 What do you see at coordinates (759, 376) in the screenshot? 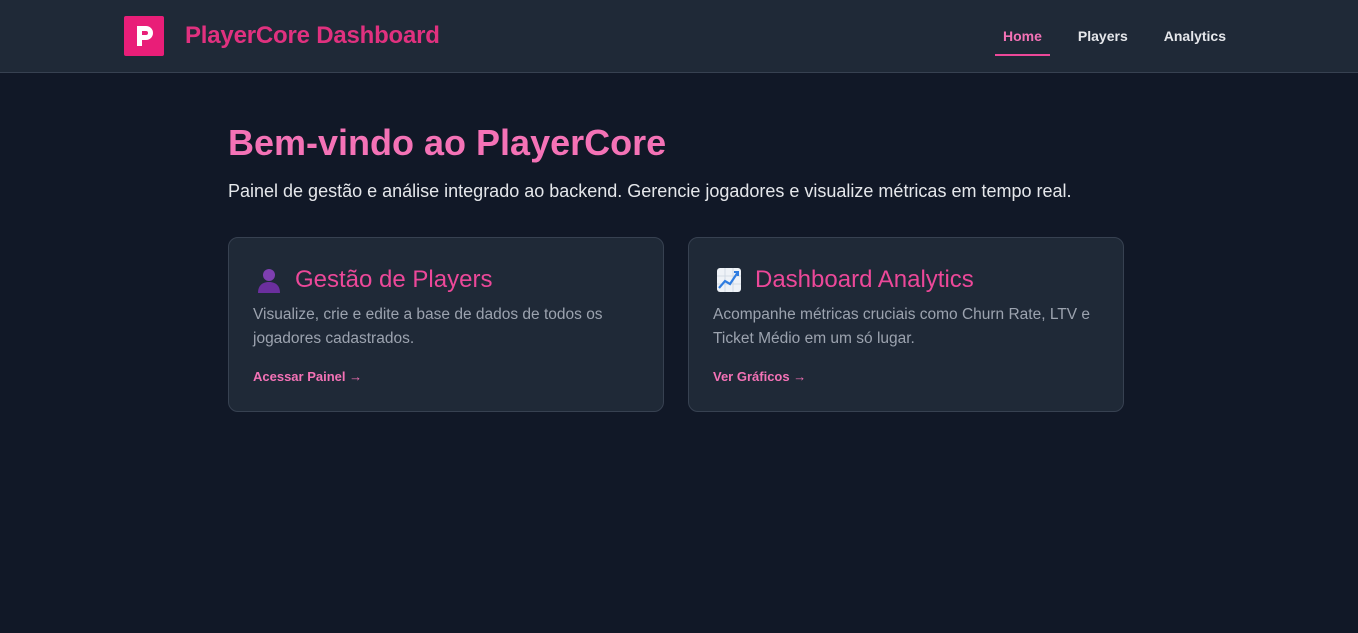
I see `view-charts-link: Ver Gráficos →` at bounding box center [759, 376].